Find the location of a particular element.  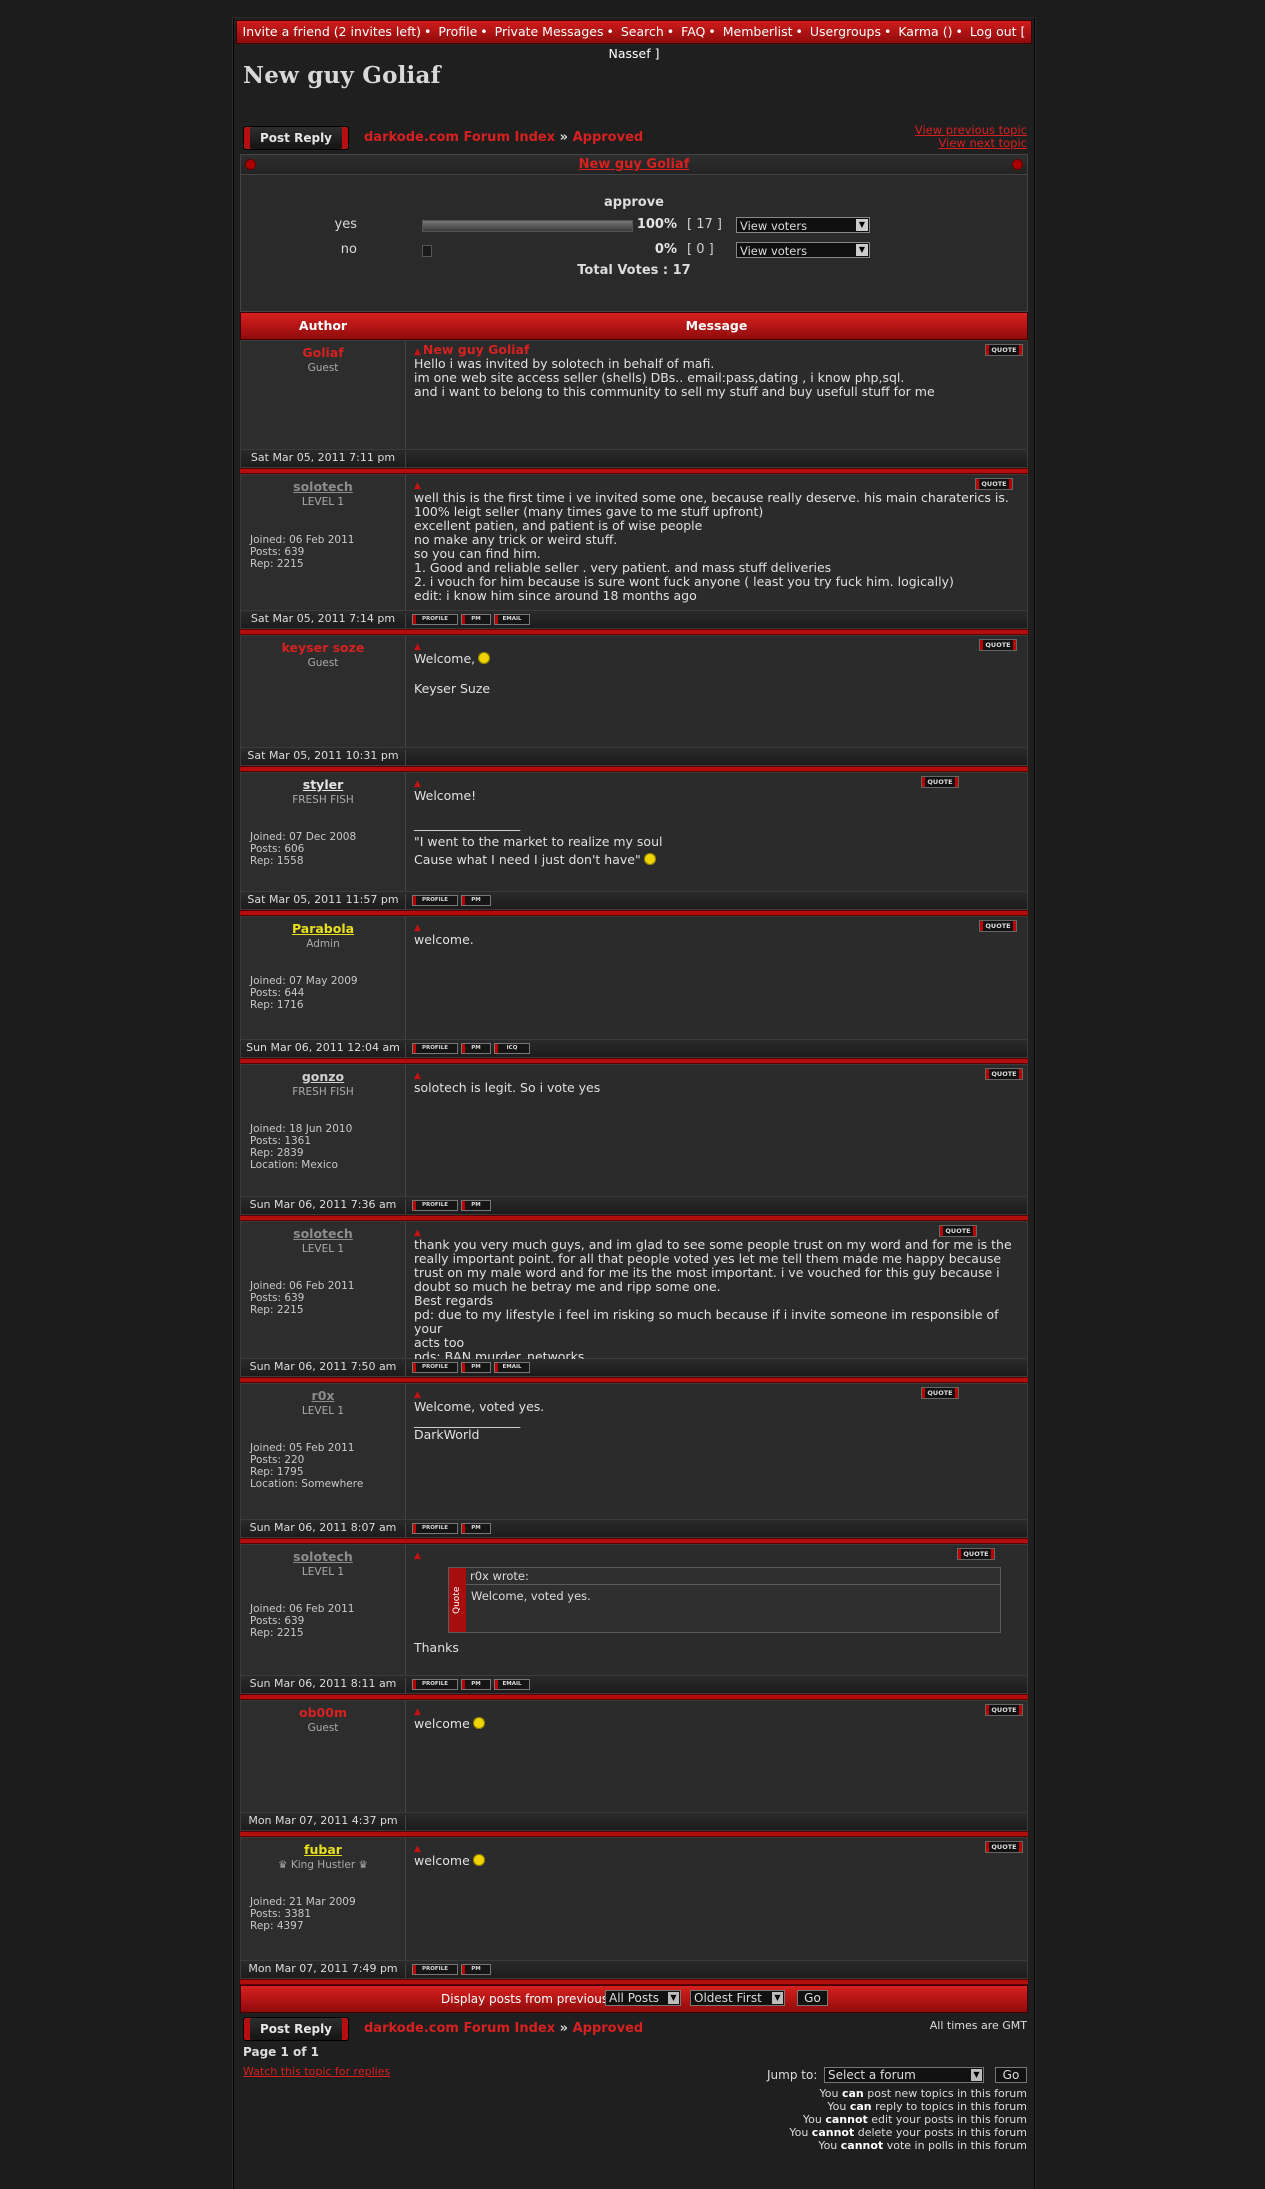

watch-topic-link: Watch this topic for replies is located at coordinates (316, 2071).